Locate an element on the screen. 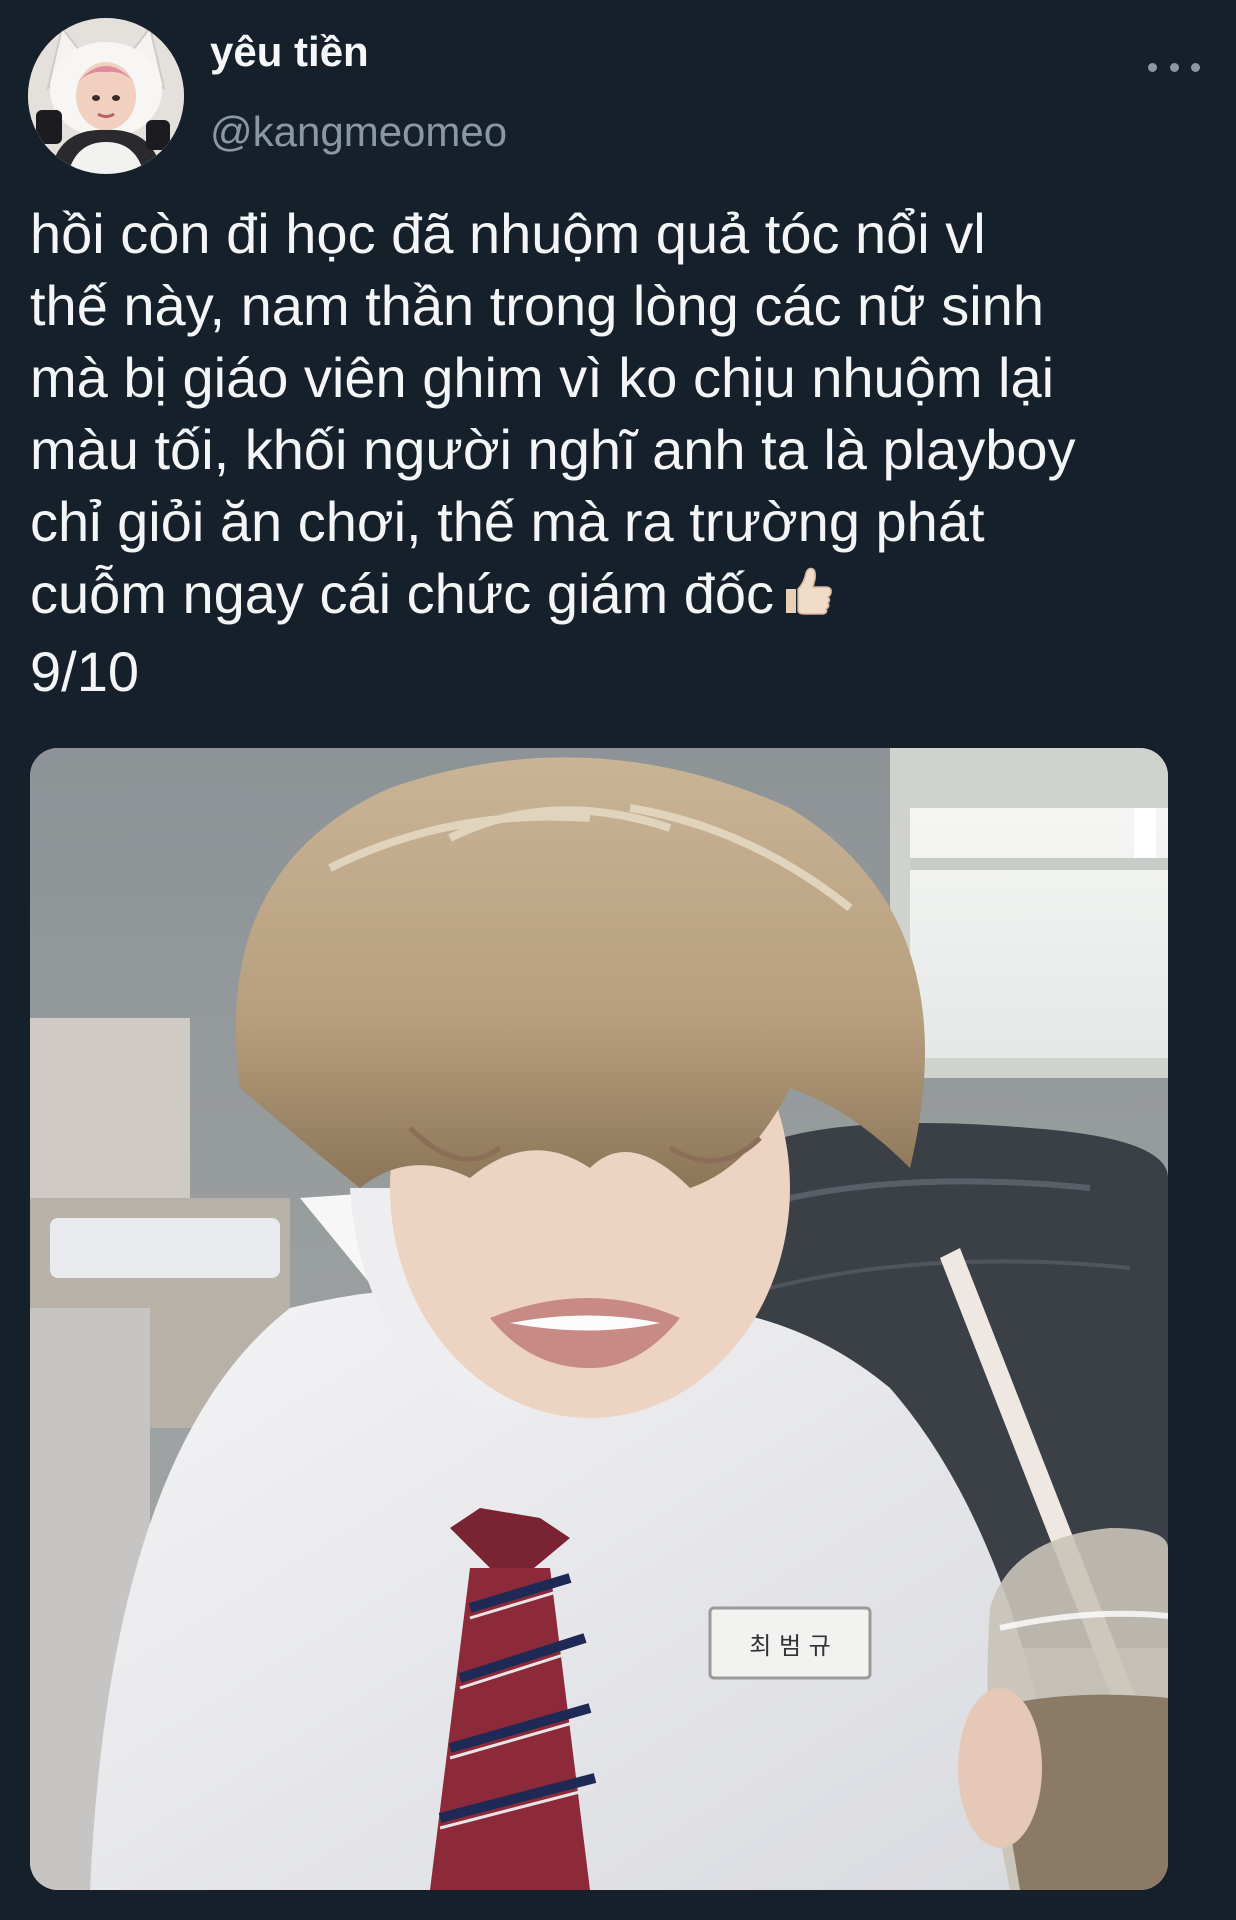 Image resolution: width=1236 pixels, height=1920 pixels. author-handle: @kangmeomeo is located at coordinates (358, 132).